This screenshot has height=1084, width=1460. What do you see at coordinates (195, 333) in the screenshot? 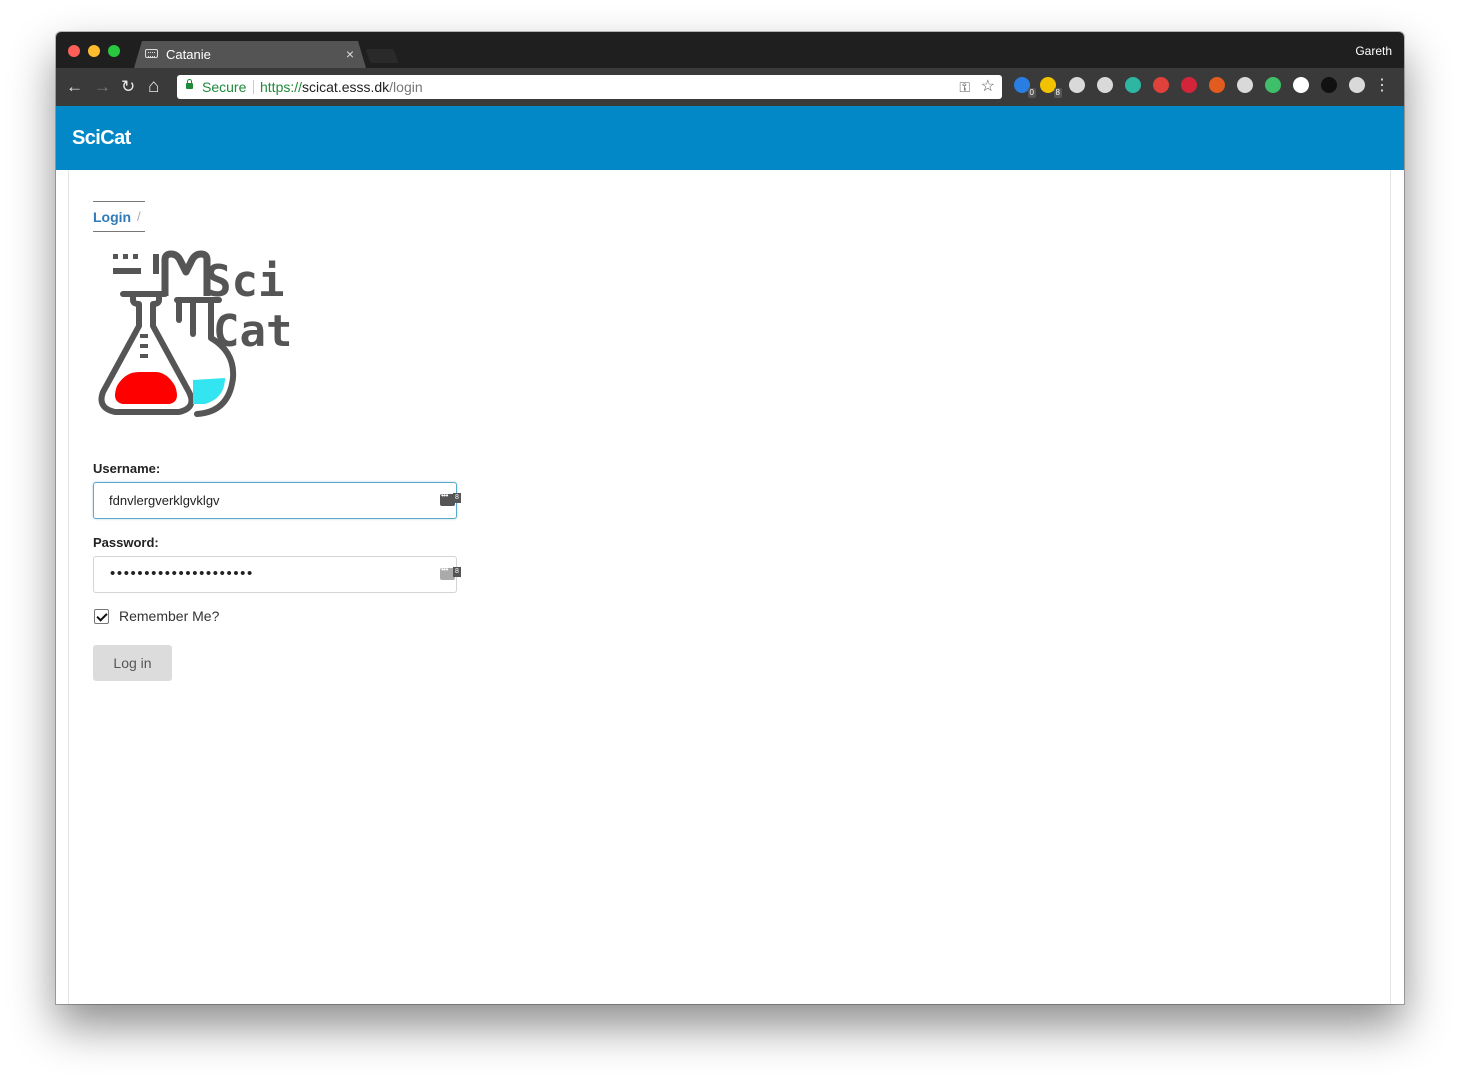
I see `scicat-logo: Sci Cat` at bounding box center [195, 333].